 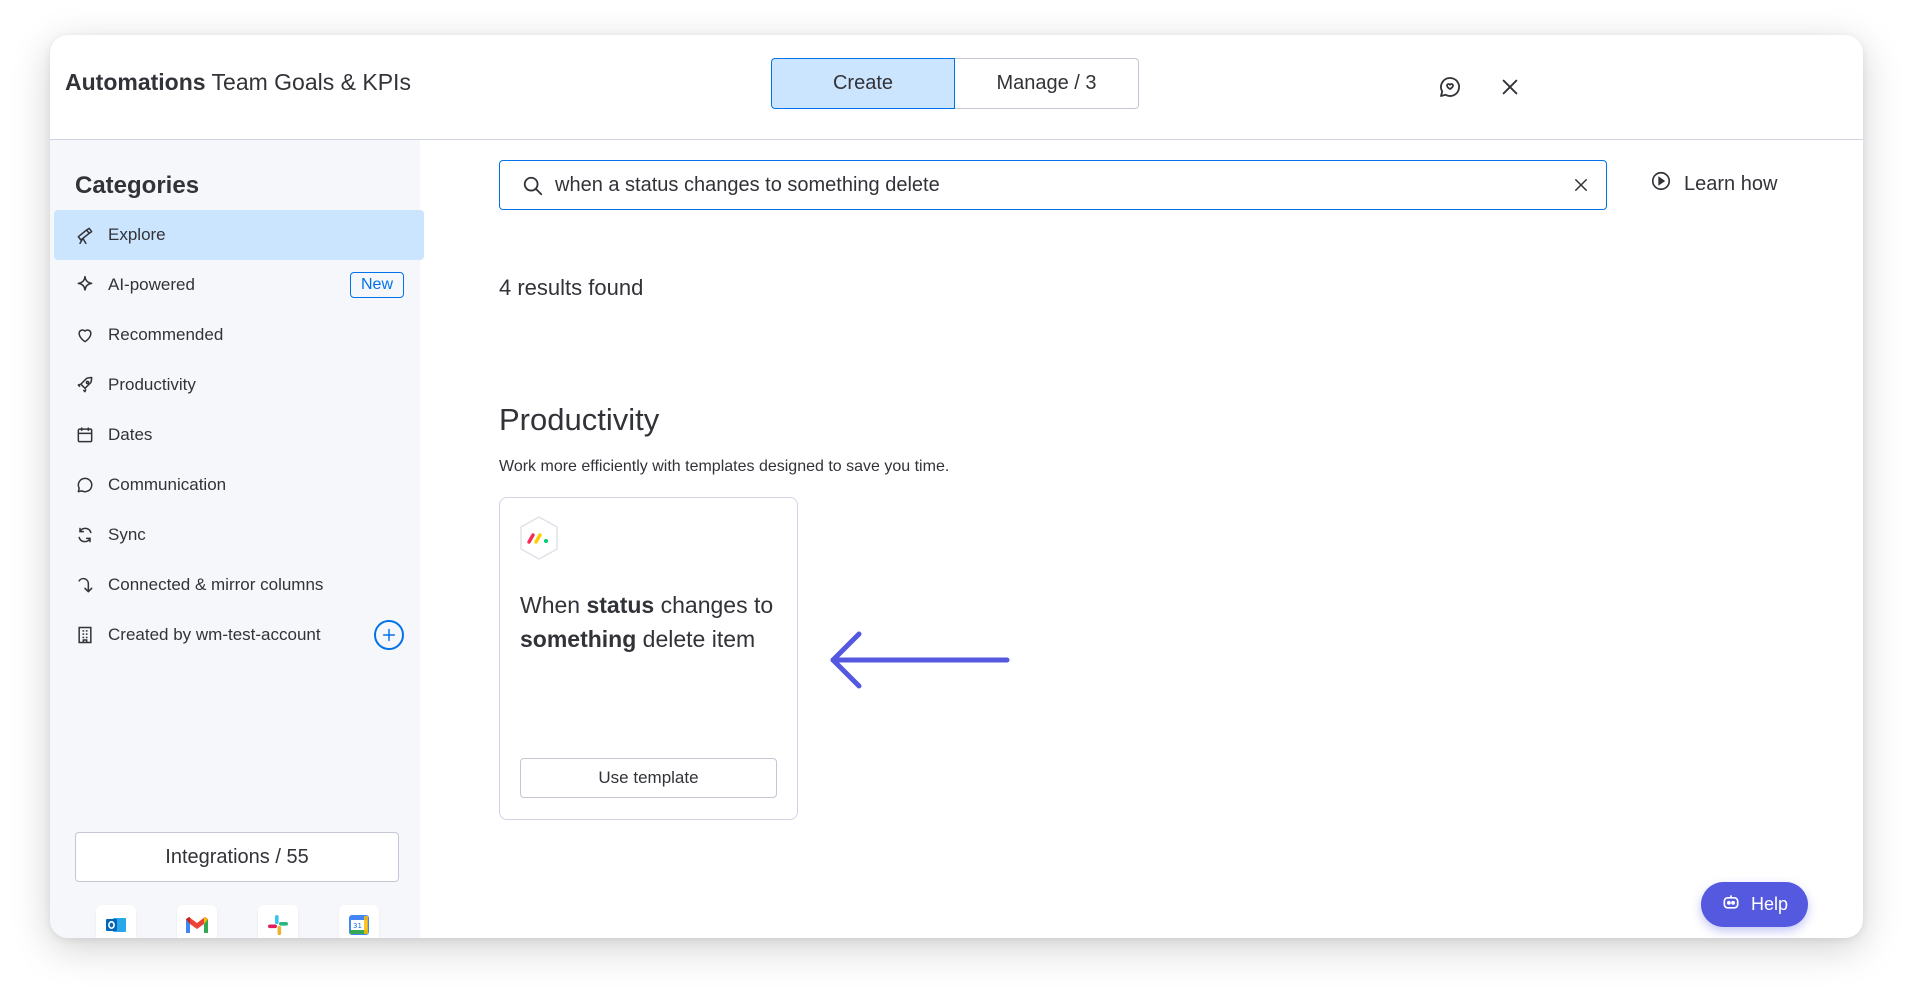 I want to click on heart-icon, so click(x=85, y=335).